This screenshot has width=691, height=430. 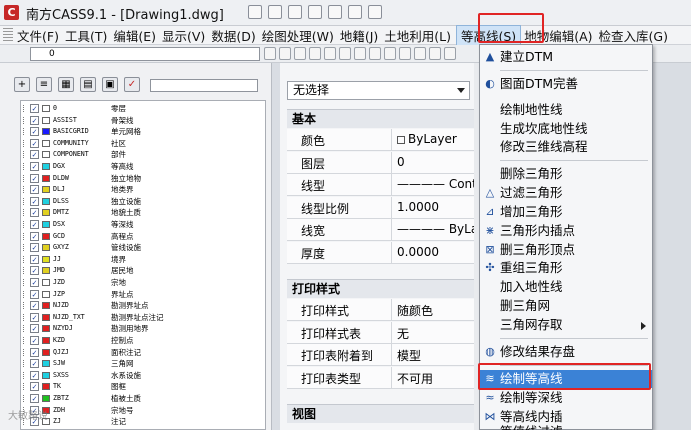 I want to click on layer-row: ✓ JZD 宗地, so click(x=143, y=282).